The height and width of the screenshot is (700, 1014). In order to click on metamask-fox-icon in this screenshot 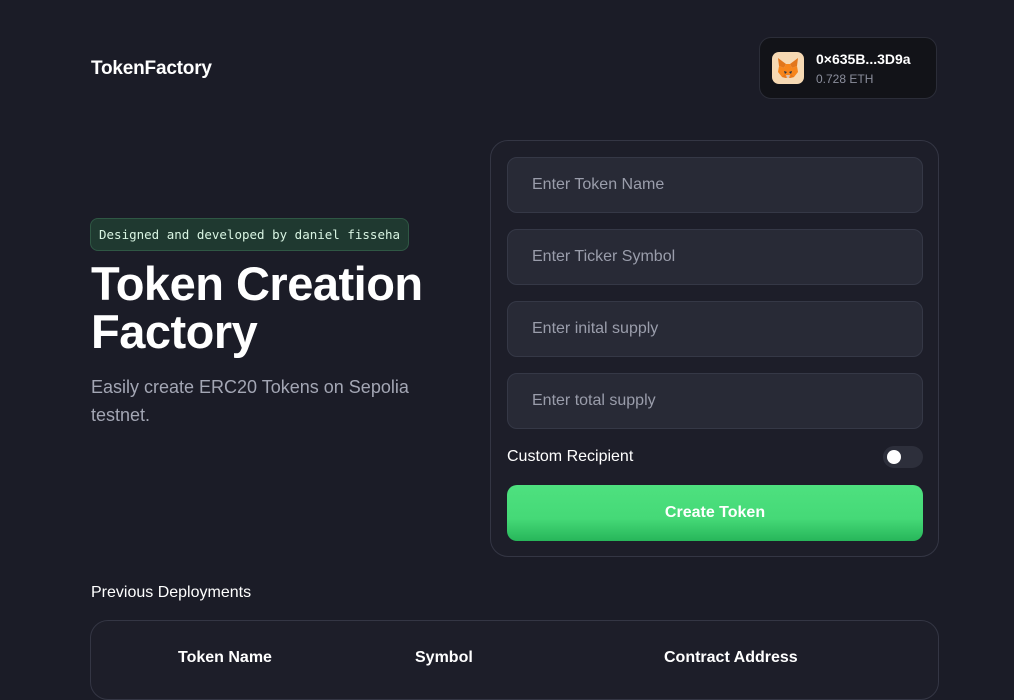, I will do `click(788, 68)`.